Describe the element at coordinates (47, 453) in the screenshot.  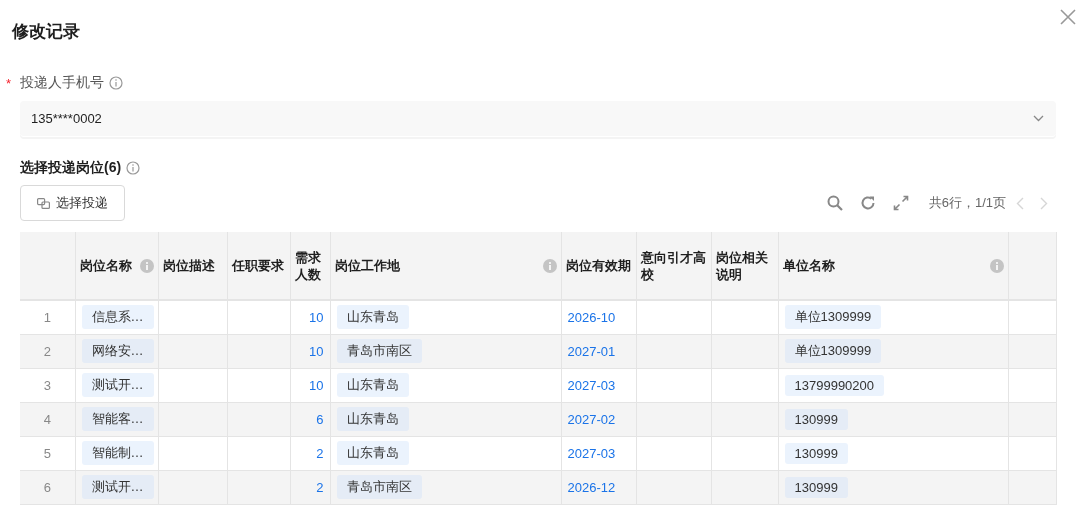
I see `row-number: 5` at that location.